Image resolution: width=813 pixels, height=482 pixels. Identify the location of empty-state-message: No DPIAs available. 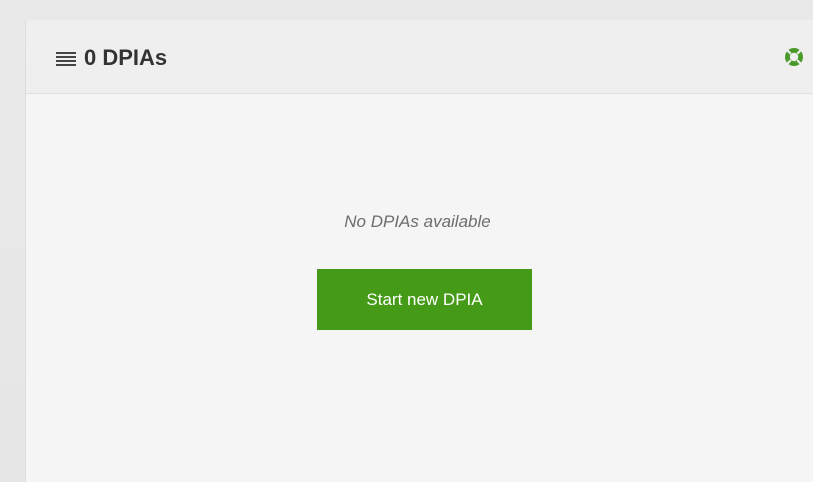
(417, 221).